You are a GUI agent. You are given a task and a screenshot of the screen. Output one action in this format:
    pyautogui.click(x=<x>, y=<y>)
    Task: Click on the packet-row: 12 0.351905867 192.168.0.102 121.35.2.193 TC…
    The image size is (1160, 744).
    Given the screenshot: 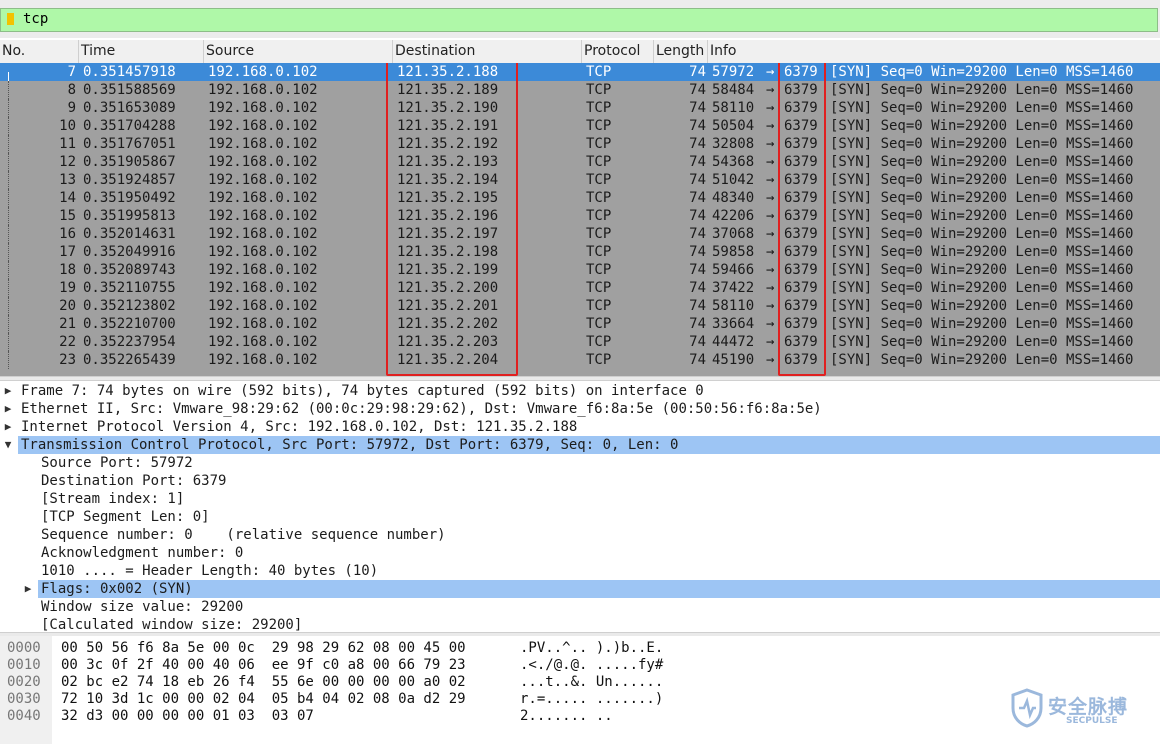 What is the action you would take?
    pyautogui.click(x=580, y=162)
    